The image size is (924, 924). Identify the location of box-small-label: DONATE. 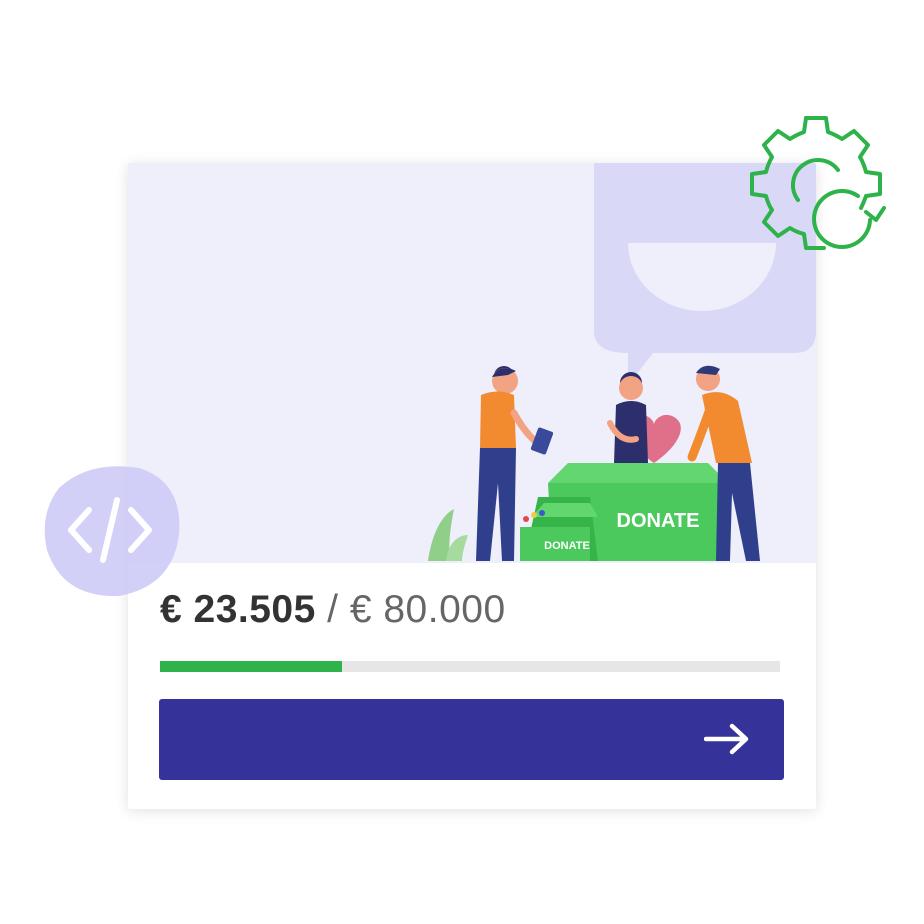
(567, 546).